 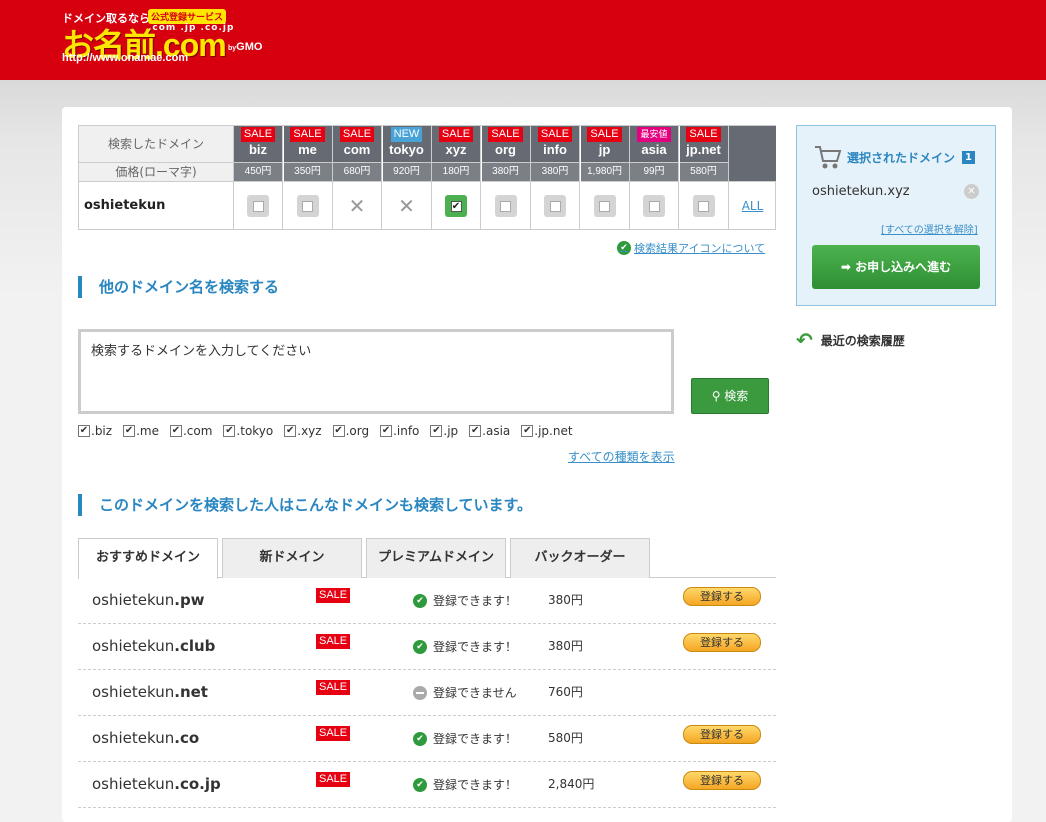 I want to click on tld-header: SALE me, so click(x=307, y=144).